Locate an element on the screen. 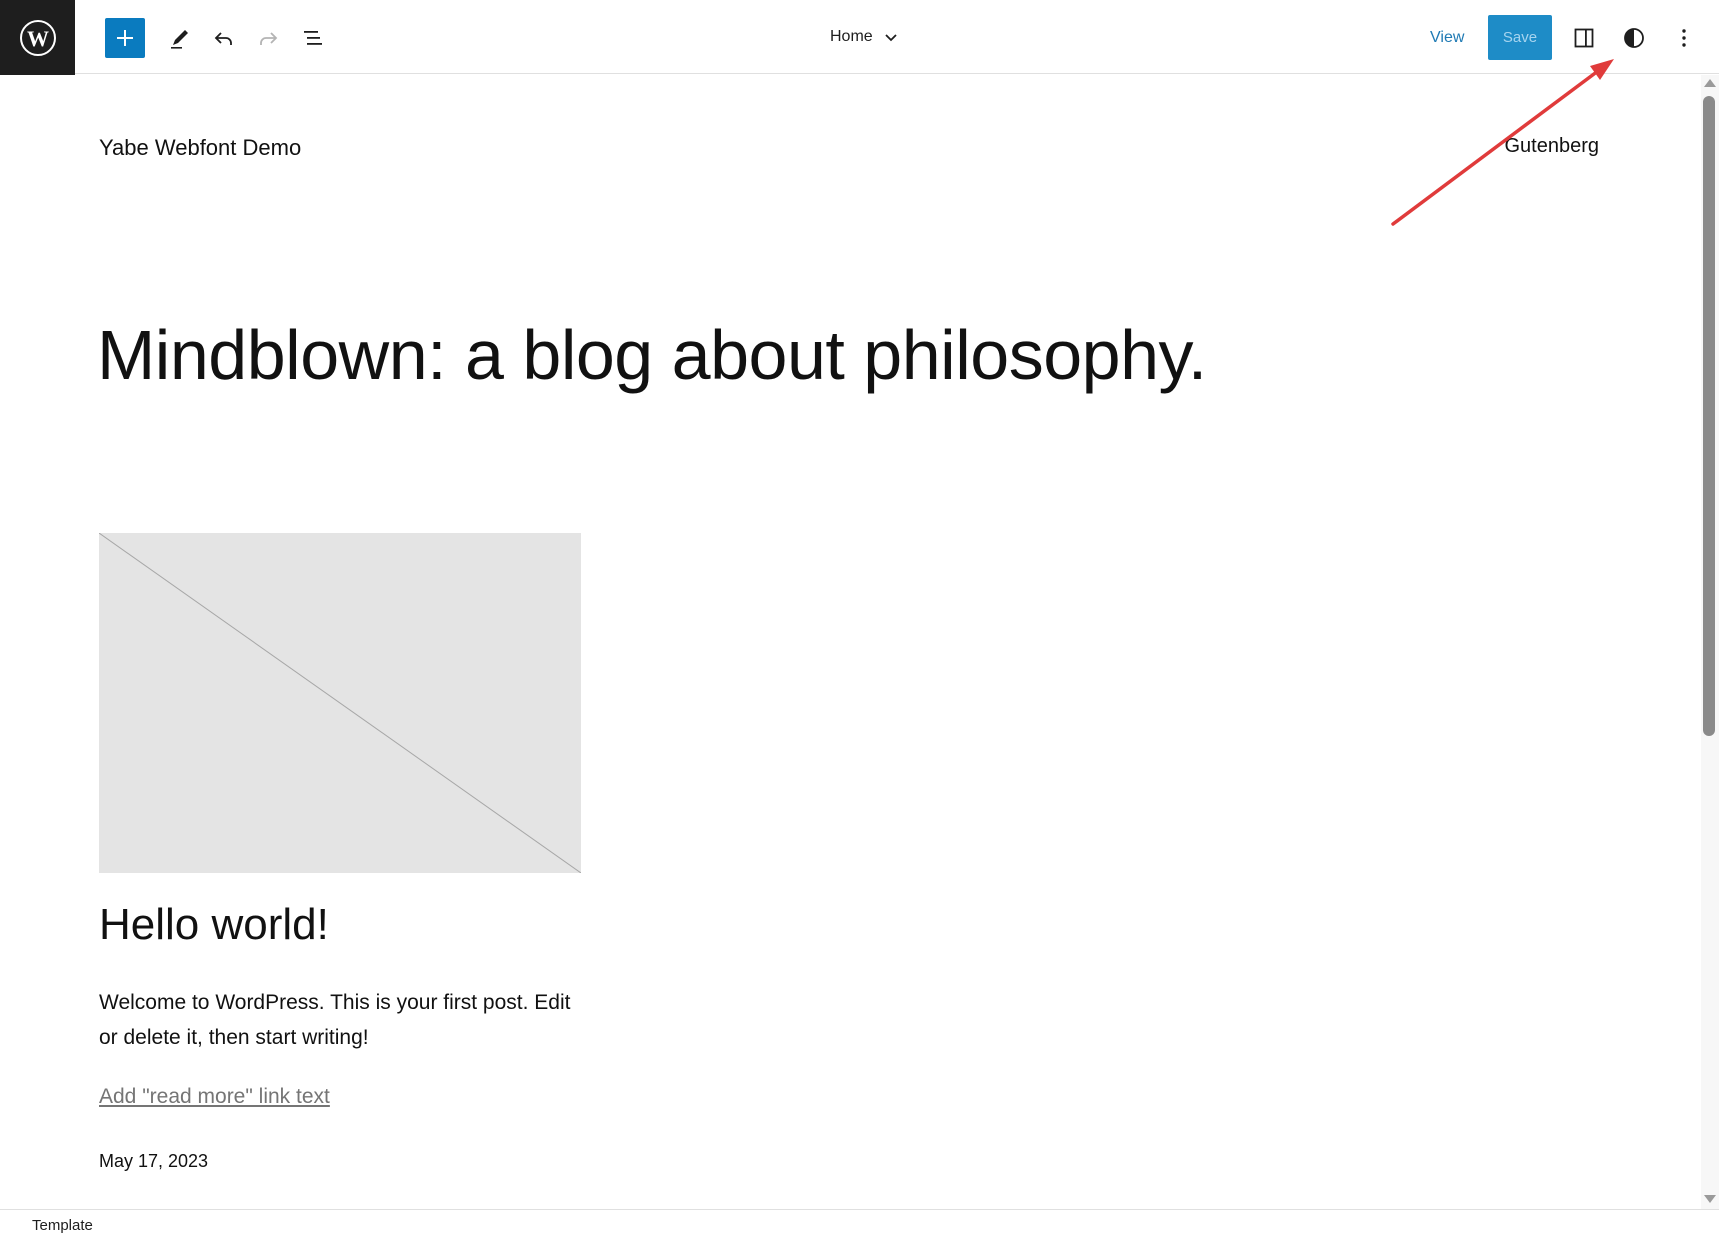  navigation-link: Gutenberg is located at coordinates (1551, 146).